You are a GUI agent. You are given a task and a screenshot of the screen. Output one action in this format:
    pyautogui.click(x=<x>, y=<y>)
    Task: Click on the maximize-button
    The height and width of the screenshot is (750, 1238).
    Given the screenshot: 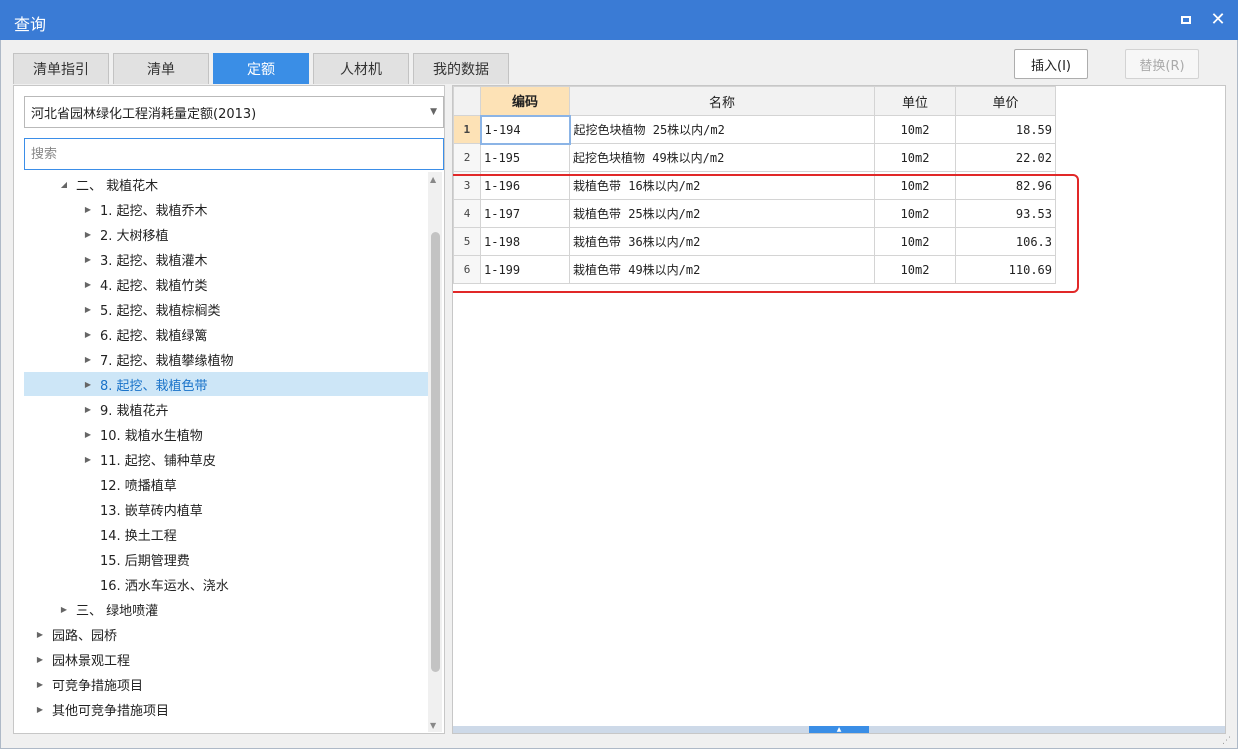 What is the action you would take?
    pyautogui.click(x=1186, y=20)
    